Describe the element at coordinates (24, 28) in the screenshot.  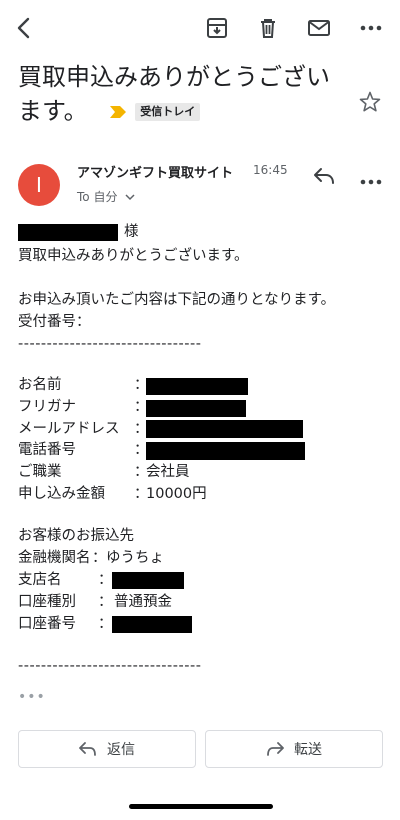
I see `back-arrow-icon` at that location.